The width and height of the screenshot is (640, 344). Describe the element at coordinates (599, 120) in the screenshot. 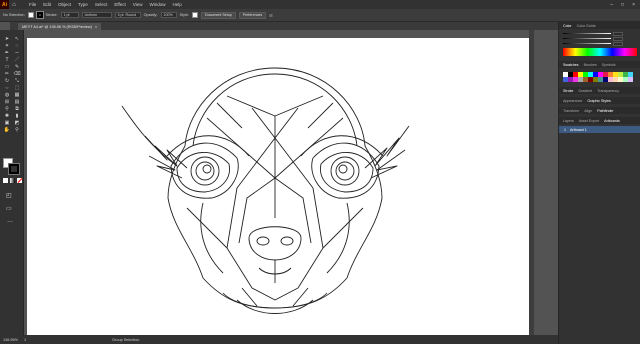

I see `layers-panel-tabs: Layers Asset Export Artboards` at that location.